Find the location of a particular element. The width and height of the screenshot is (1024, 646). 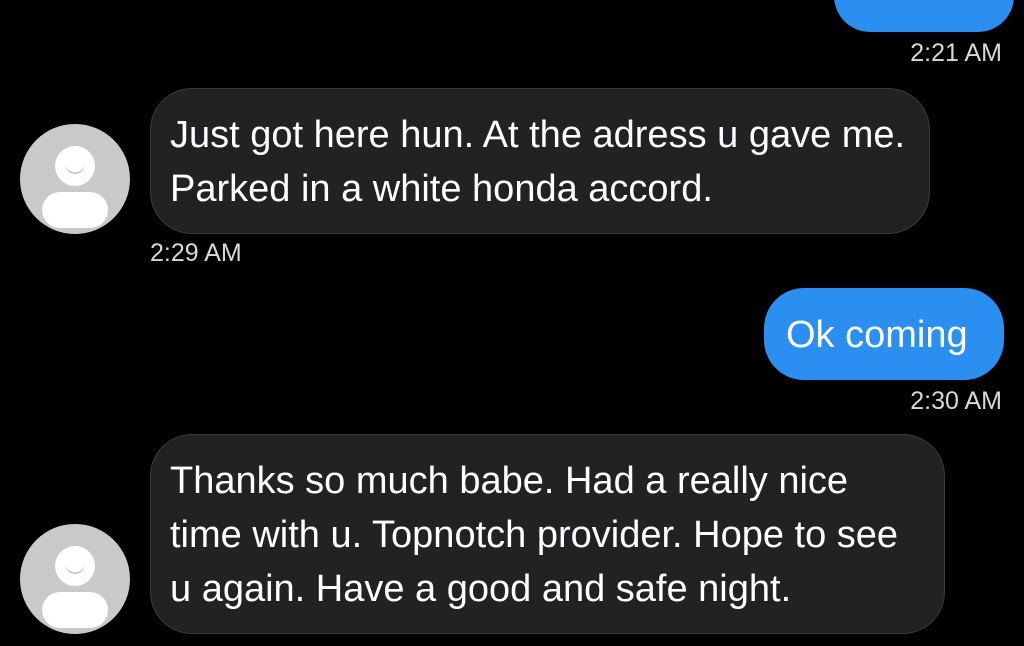

message-timestamp: 2:29 AM is located at coordinates (196, 253).